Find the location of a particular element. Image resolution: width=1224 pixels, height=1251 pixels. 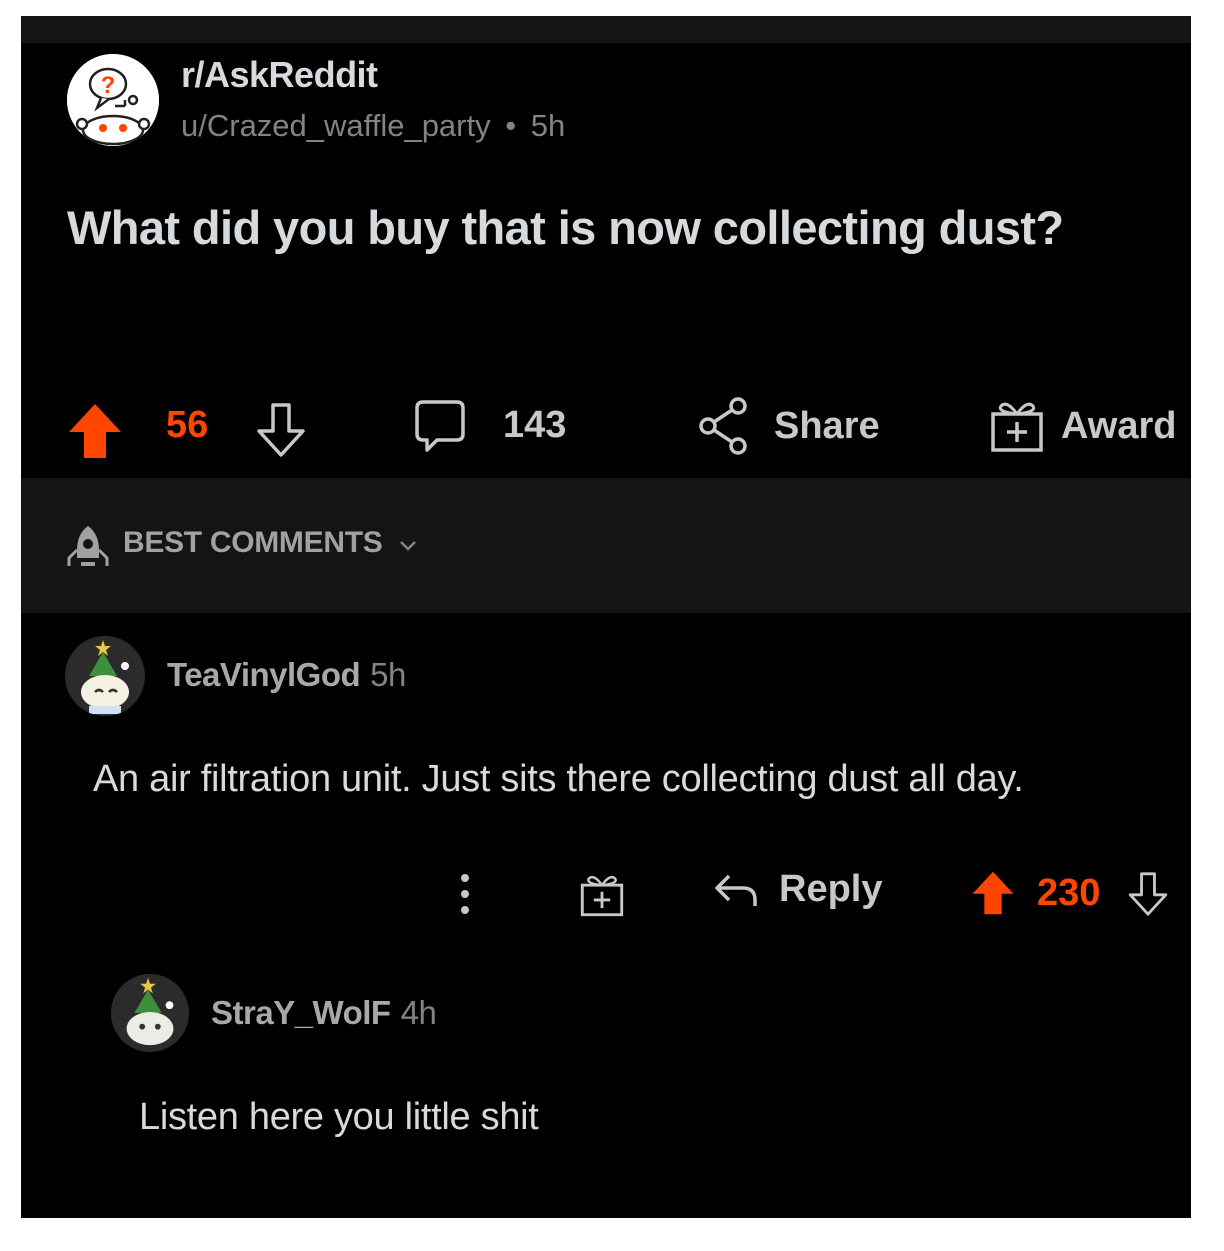

upvote-button is located at coordinates (95, 431).